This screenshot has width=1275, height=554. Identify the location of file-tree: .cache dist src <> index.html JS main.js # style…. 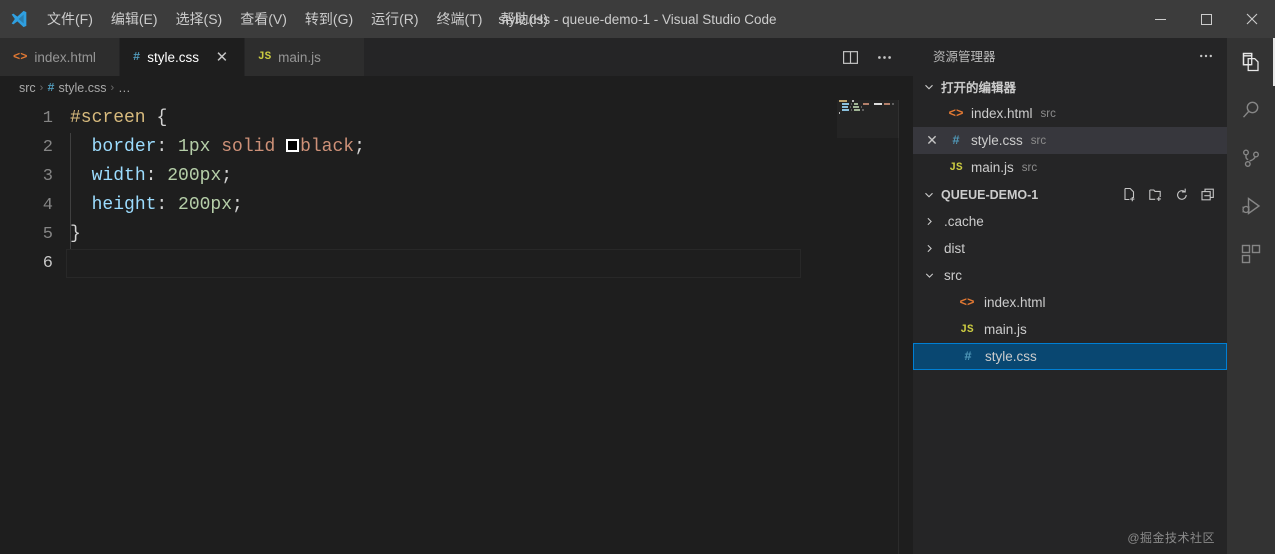
(1070, 289).